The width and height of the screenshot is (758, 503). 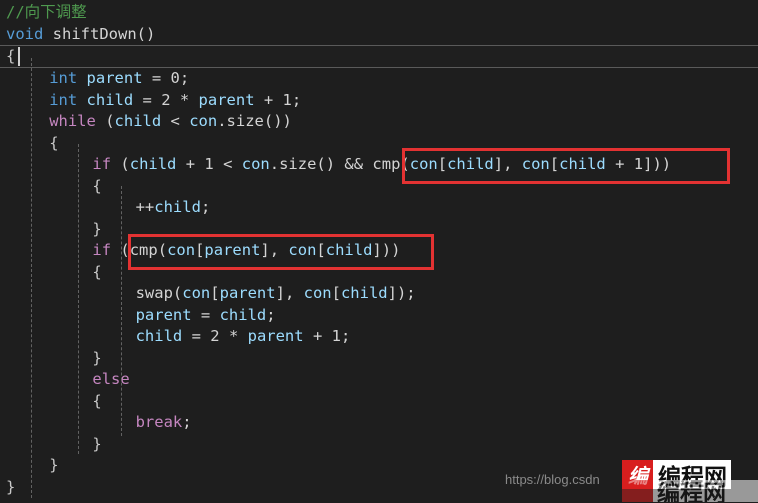 I want to click on code-token: swap(, so click(x=159, y=293).